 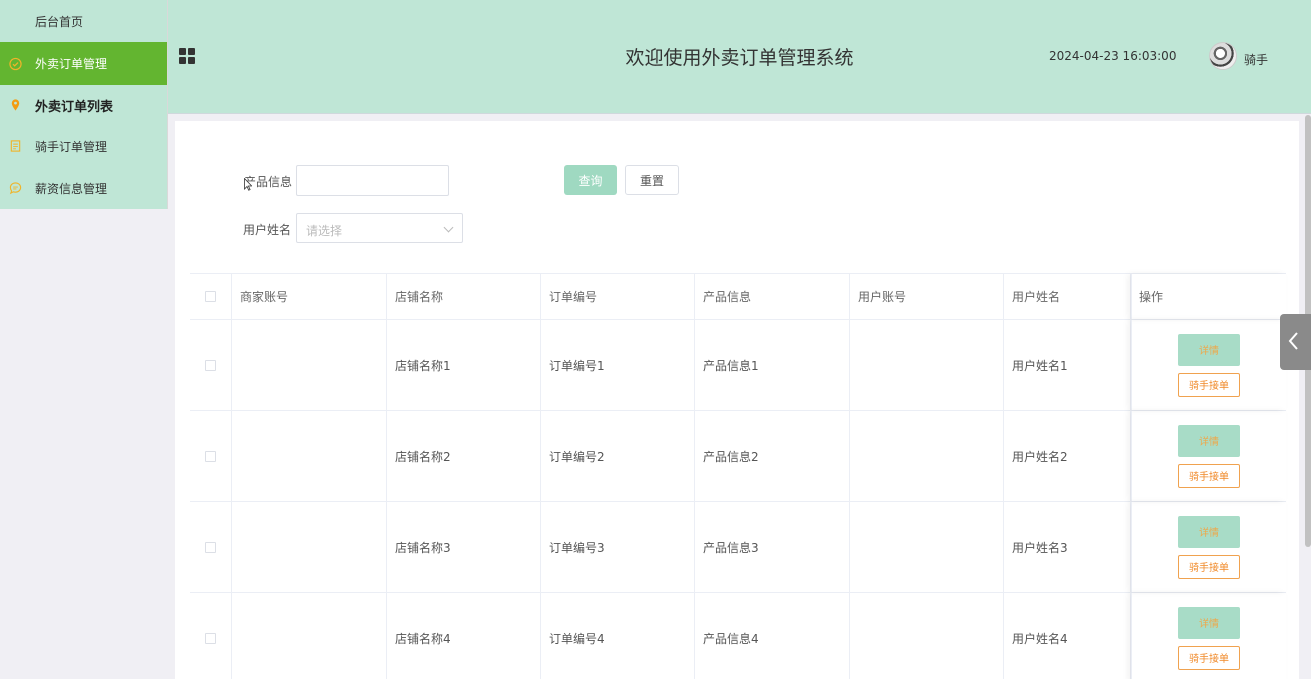 I want to click on sidebar-item-takeout-order-list: 外卖订单列表, so click(x=83, y=105).